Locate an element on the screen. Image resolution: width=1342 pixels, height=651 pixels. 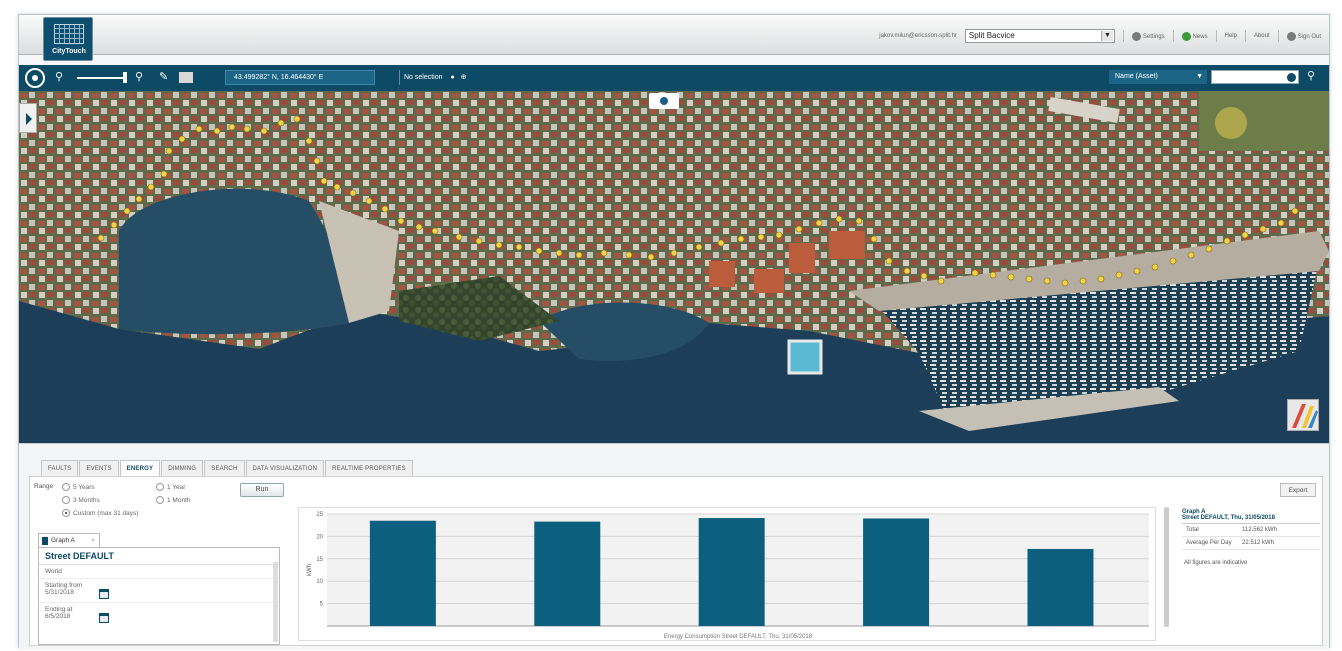
news-icon is located at coordinates (1186, 36).